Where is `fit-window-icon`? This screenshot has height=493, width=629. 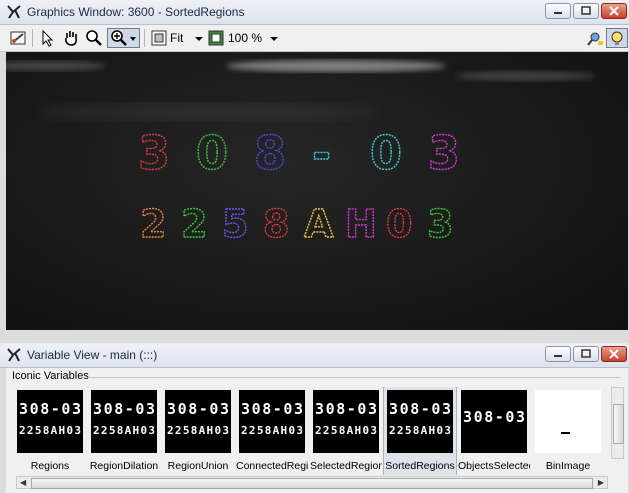 fit-window-icon is located at coordinates (159, 38).